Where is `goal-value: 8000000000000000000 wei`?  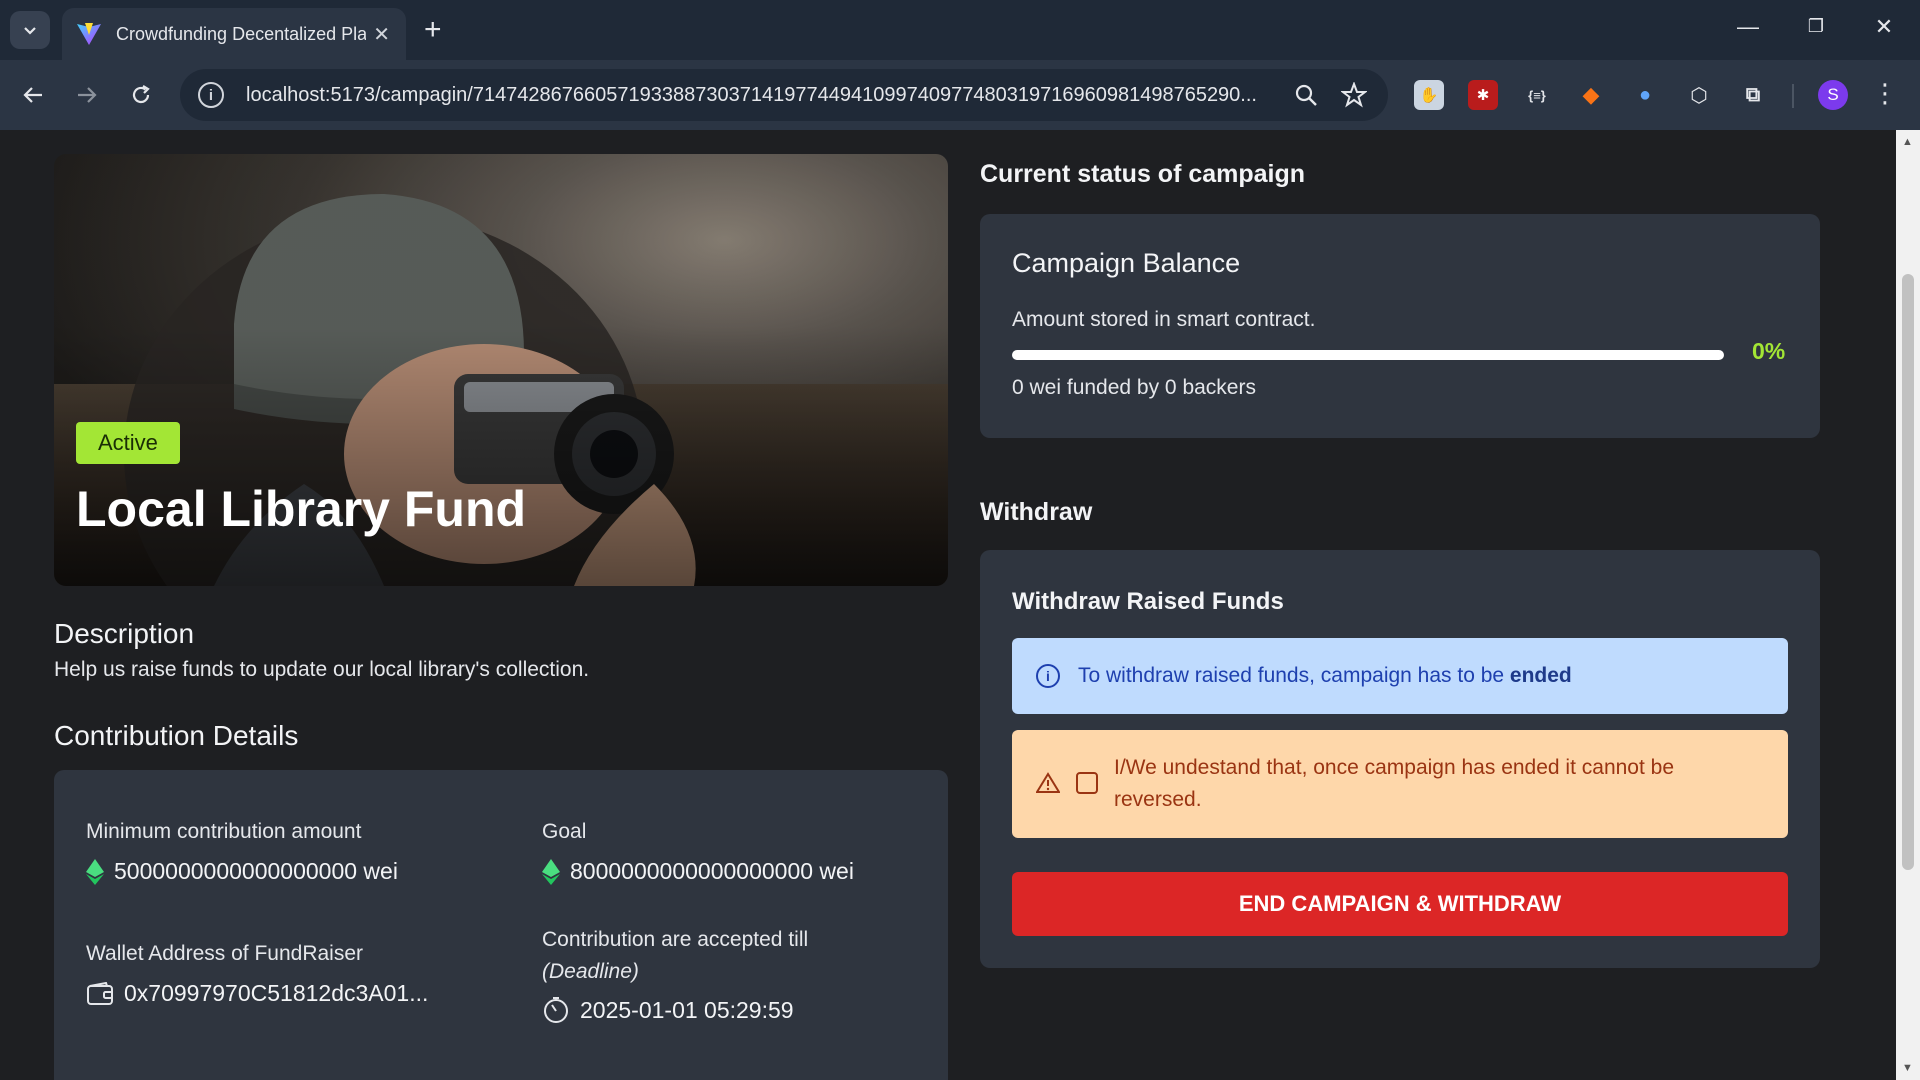
goal-value: 8000000000000000000 wei is located at coordinates (698, 871).